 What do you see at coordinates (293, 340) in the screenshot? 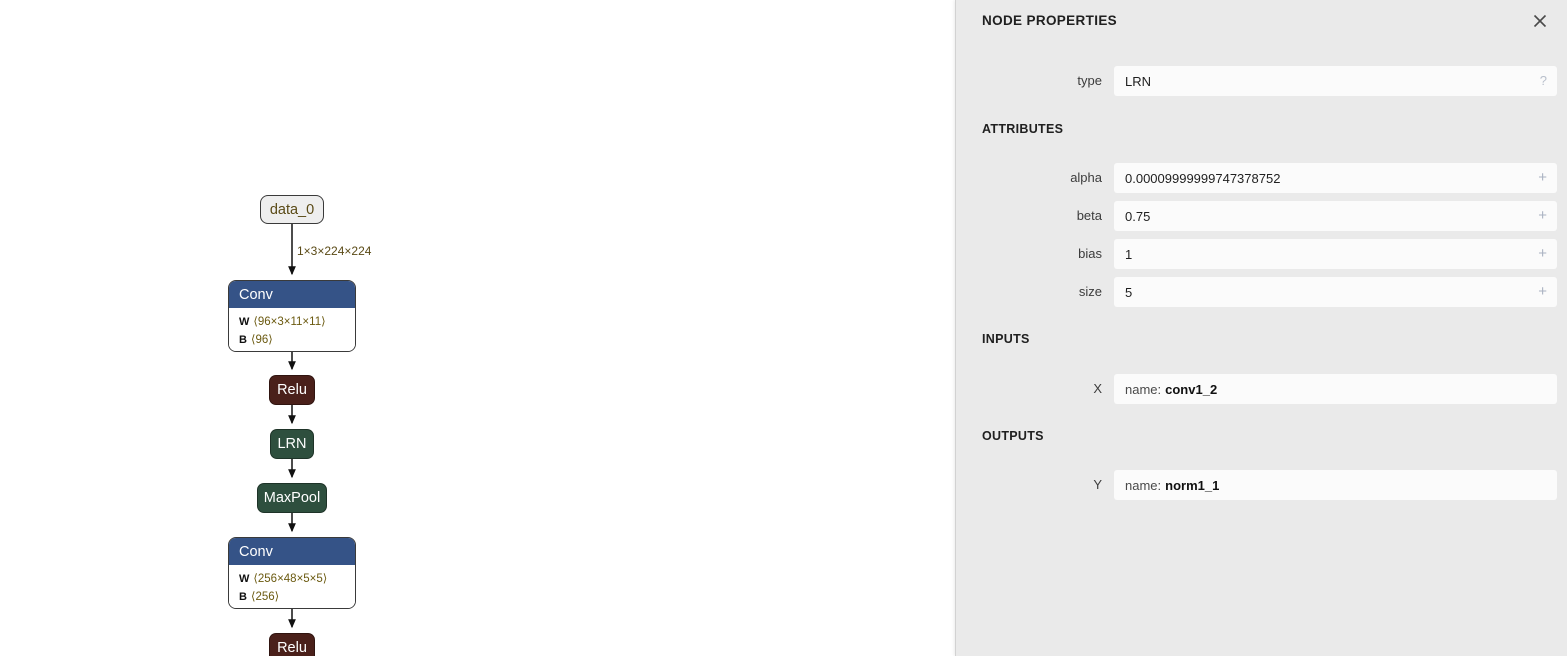
I see `graph-node-param-row: B ⟨96⟩` at bounding box center [293, 340].